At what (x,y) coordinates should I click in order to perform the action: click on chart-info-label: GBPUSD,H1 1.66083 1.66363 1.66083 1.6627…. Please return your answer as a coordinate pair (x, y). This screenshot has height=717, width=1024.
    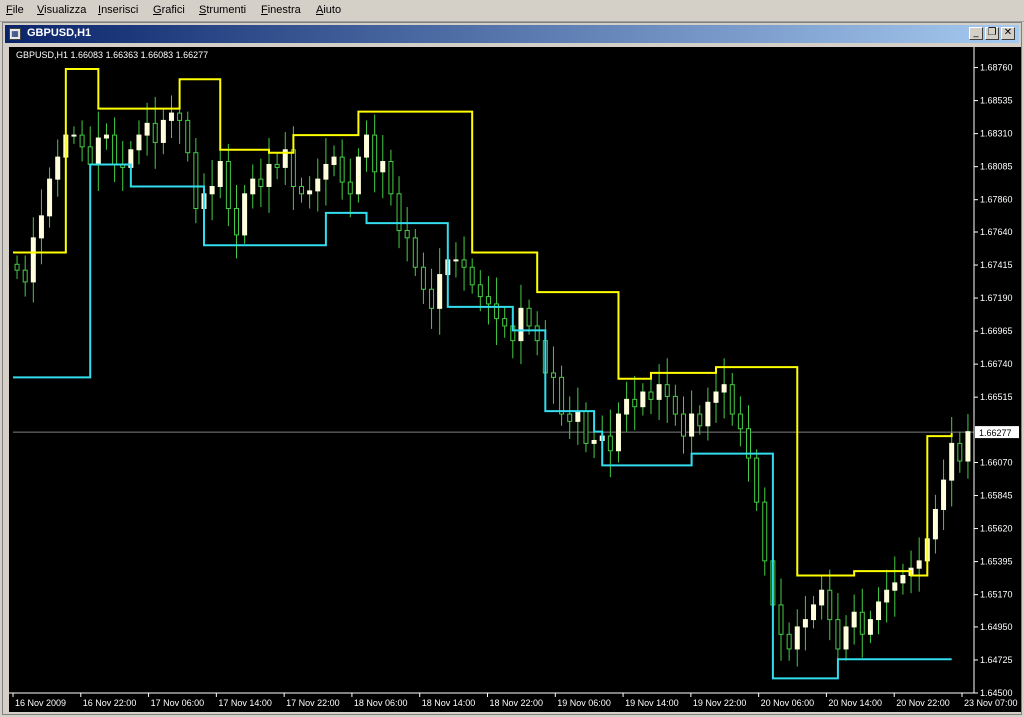
    Looking at the image, I should click on (112, 55).